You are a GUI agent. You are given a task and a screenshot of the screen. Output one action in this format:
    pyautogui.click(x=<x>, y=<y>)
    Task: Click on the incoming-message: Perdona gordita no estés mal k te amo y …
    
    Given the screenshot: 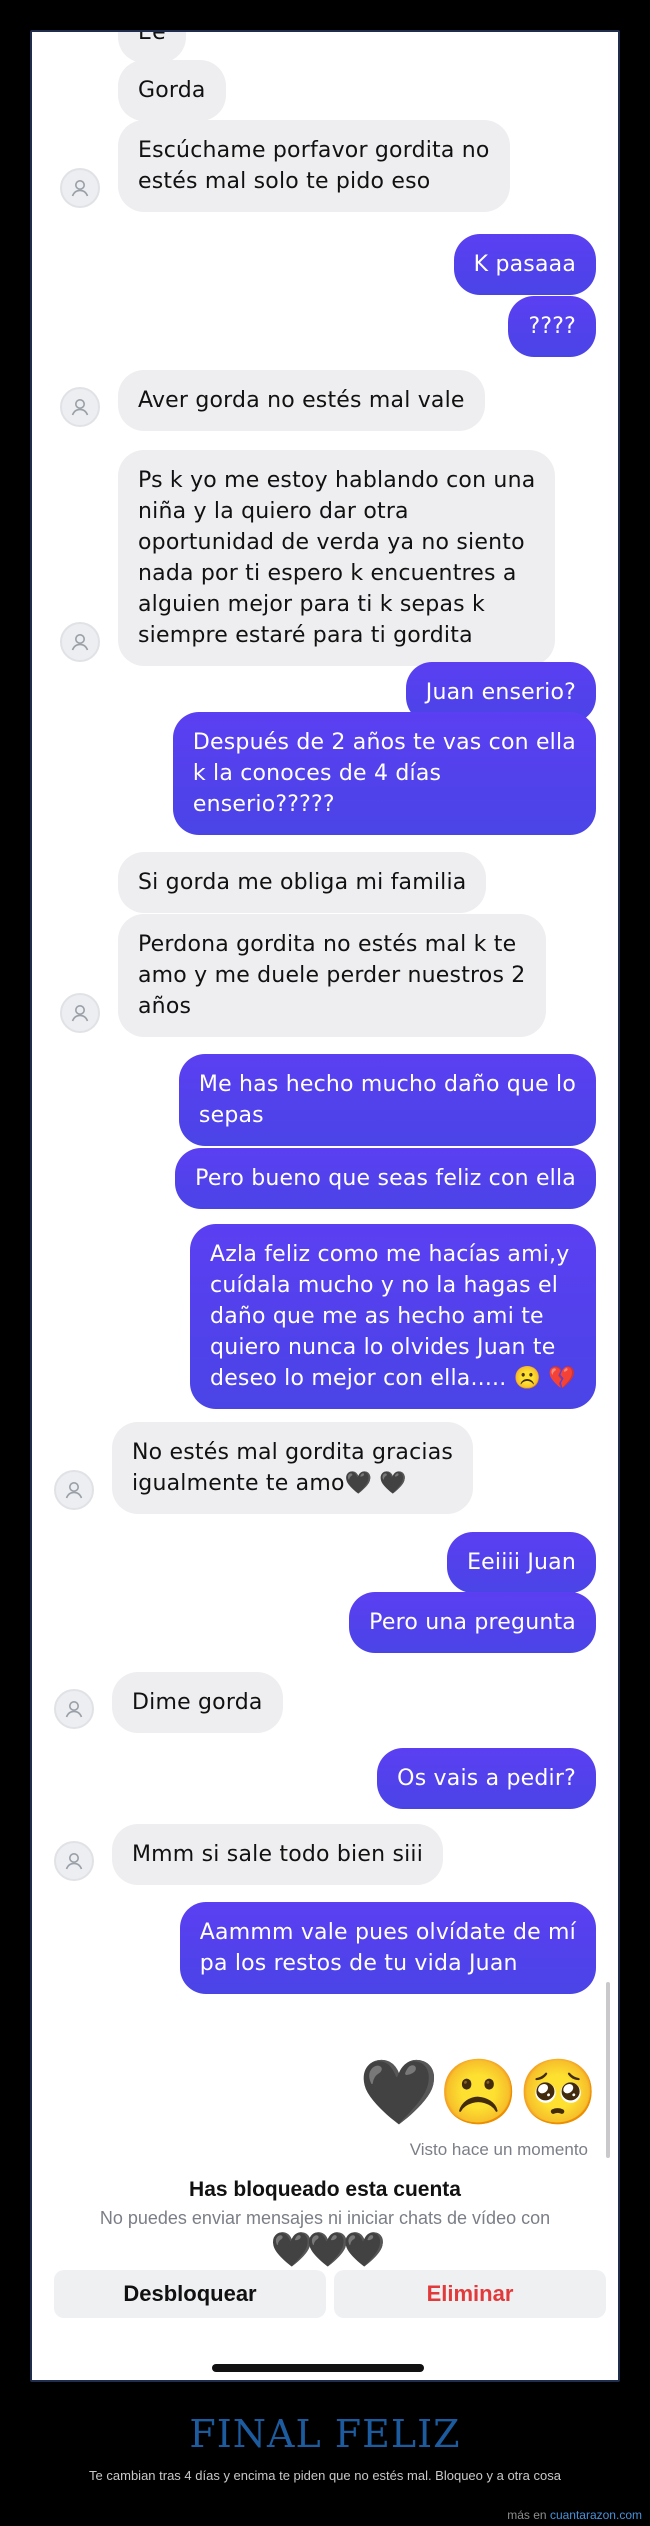 What is the action you would take?
    pyautogui.click(x=332, y=975)
    